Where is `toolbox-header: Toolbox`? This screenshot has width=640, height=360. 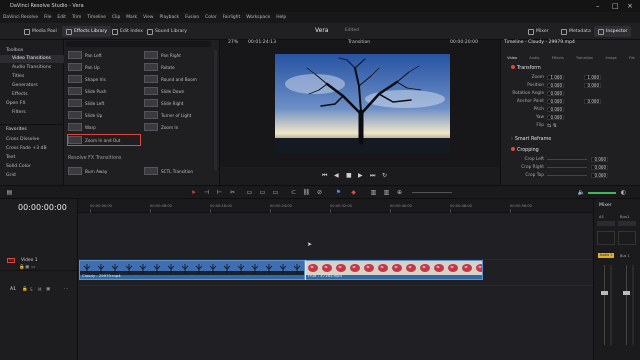 toolbox-header: Toolbox is located at coordinates (32, 51).